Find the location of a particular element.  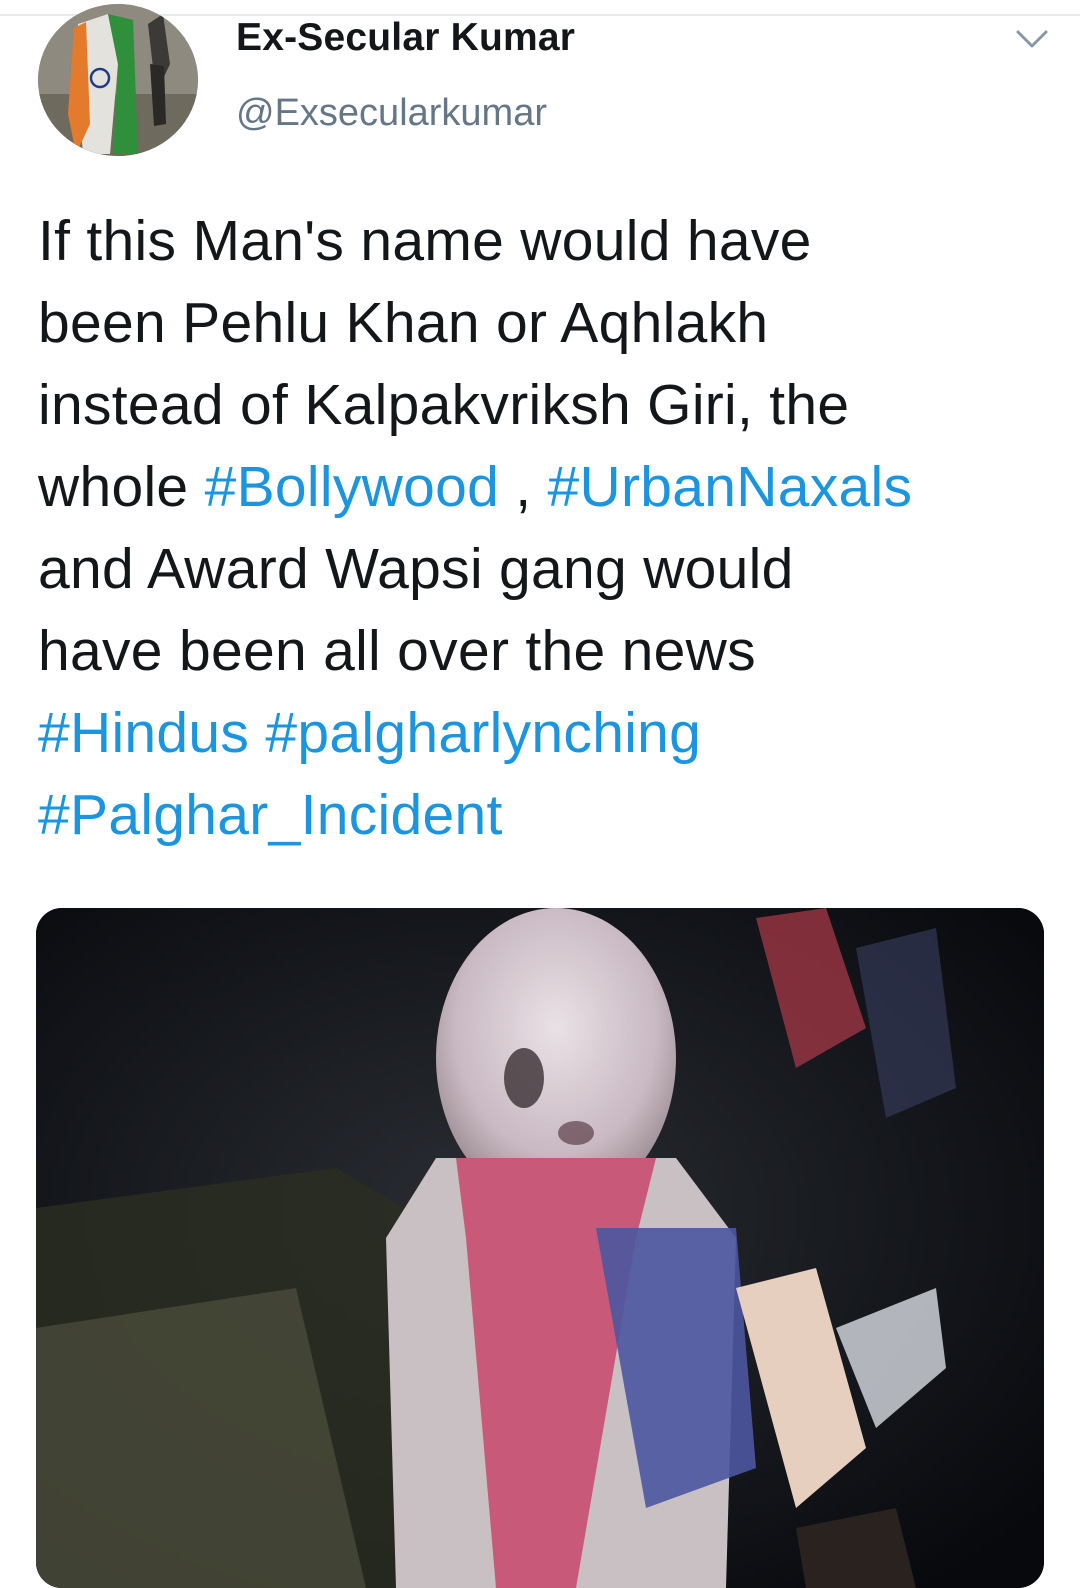

chevron-down-icon is located at coordinates (1032, 39).